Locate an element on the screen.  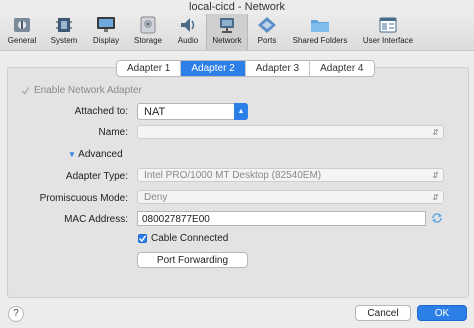
toolbar-user-interface: User Interface is located at coordinates (388, 32).